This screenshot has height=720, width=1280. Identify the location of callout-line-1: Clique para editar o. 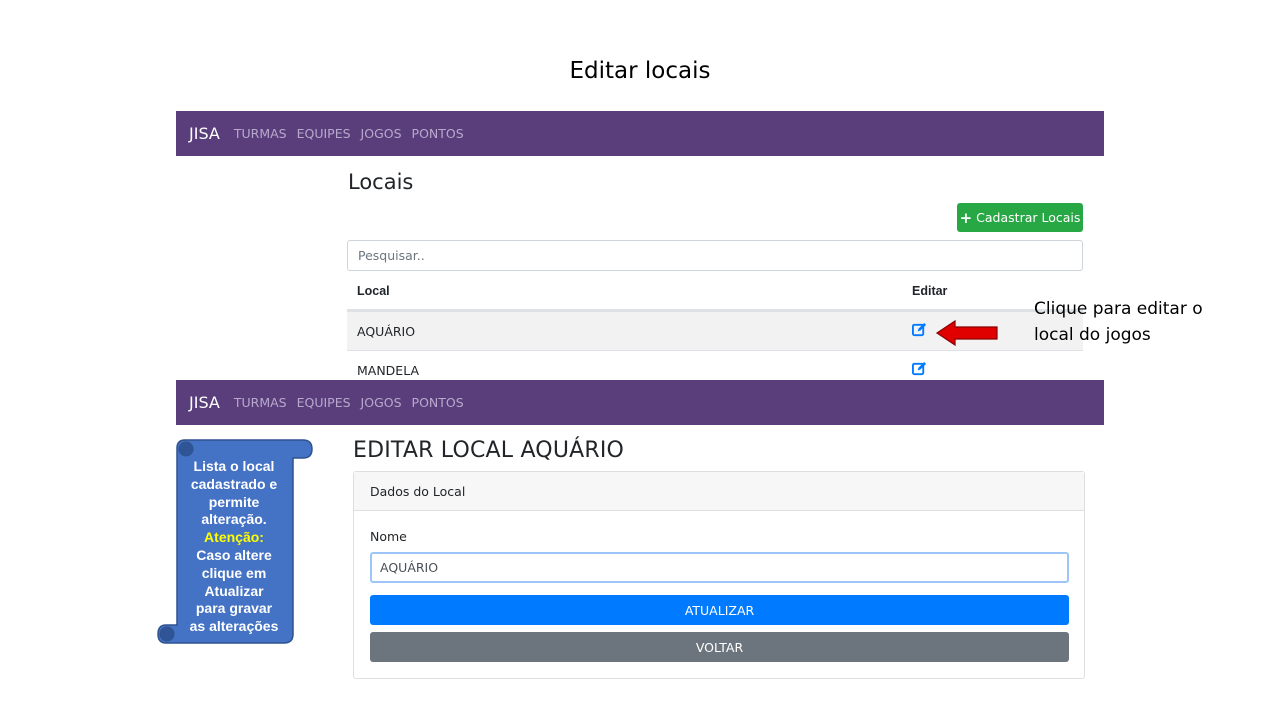
(1118, 309).